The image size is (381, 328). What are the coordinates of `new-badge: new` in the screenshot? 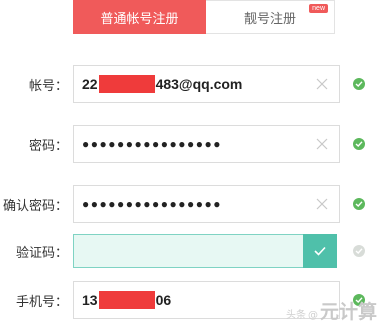 It's located at (318, 8).